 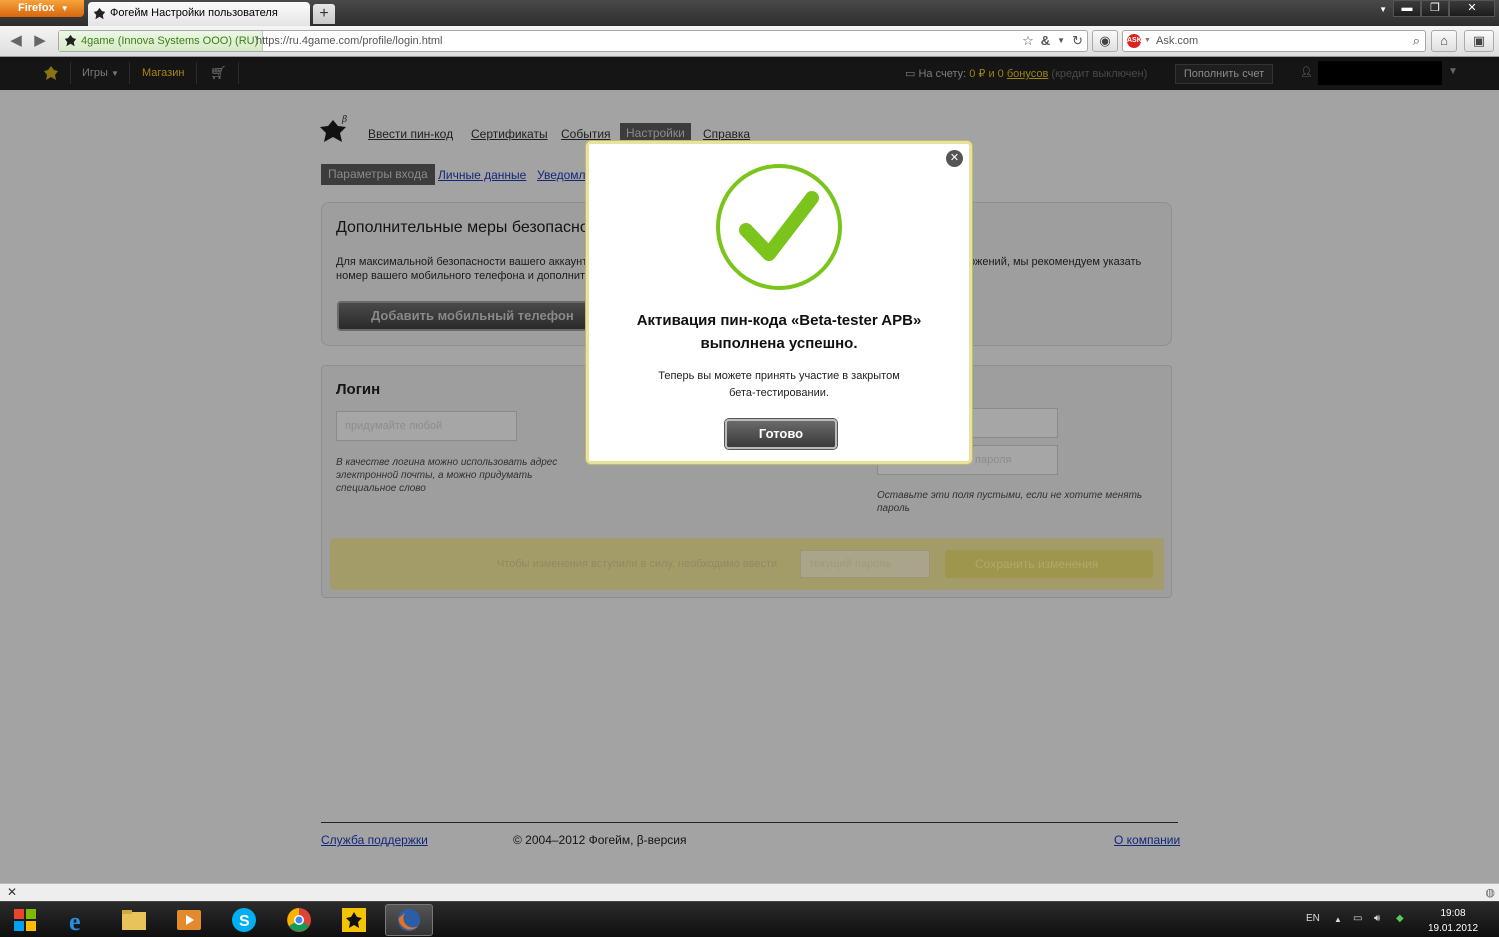 What do you see at coordinates (600, 840) in the screenshot?
I see `copyright: © 2004–2012 Фогейм, β-версия` at bounding box center [600, 840].